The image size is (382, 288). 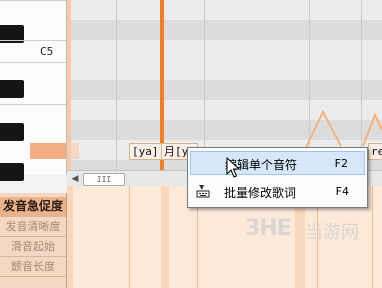 I want to click on param-tab-vibrato-length: 颤音长度, so click(x=33, y=267).